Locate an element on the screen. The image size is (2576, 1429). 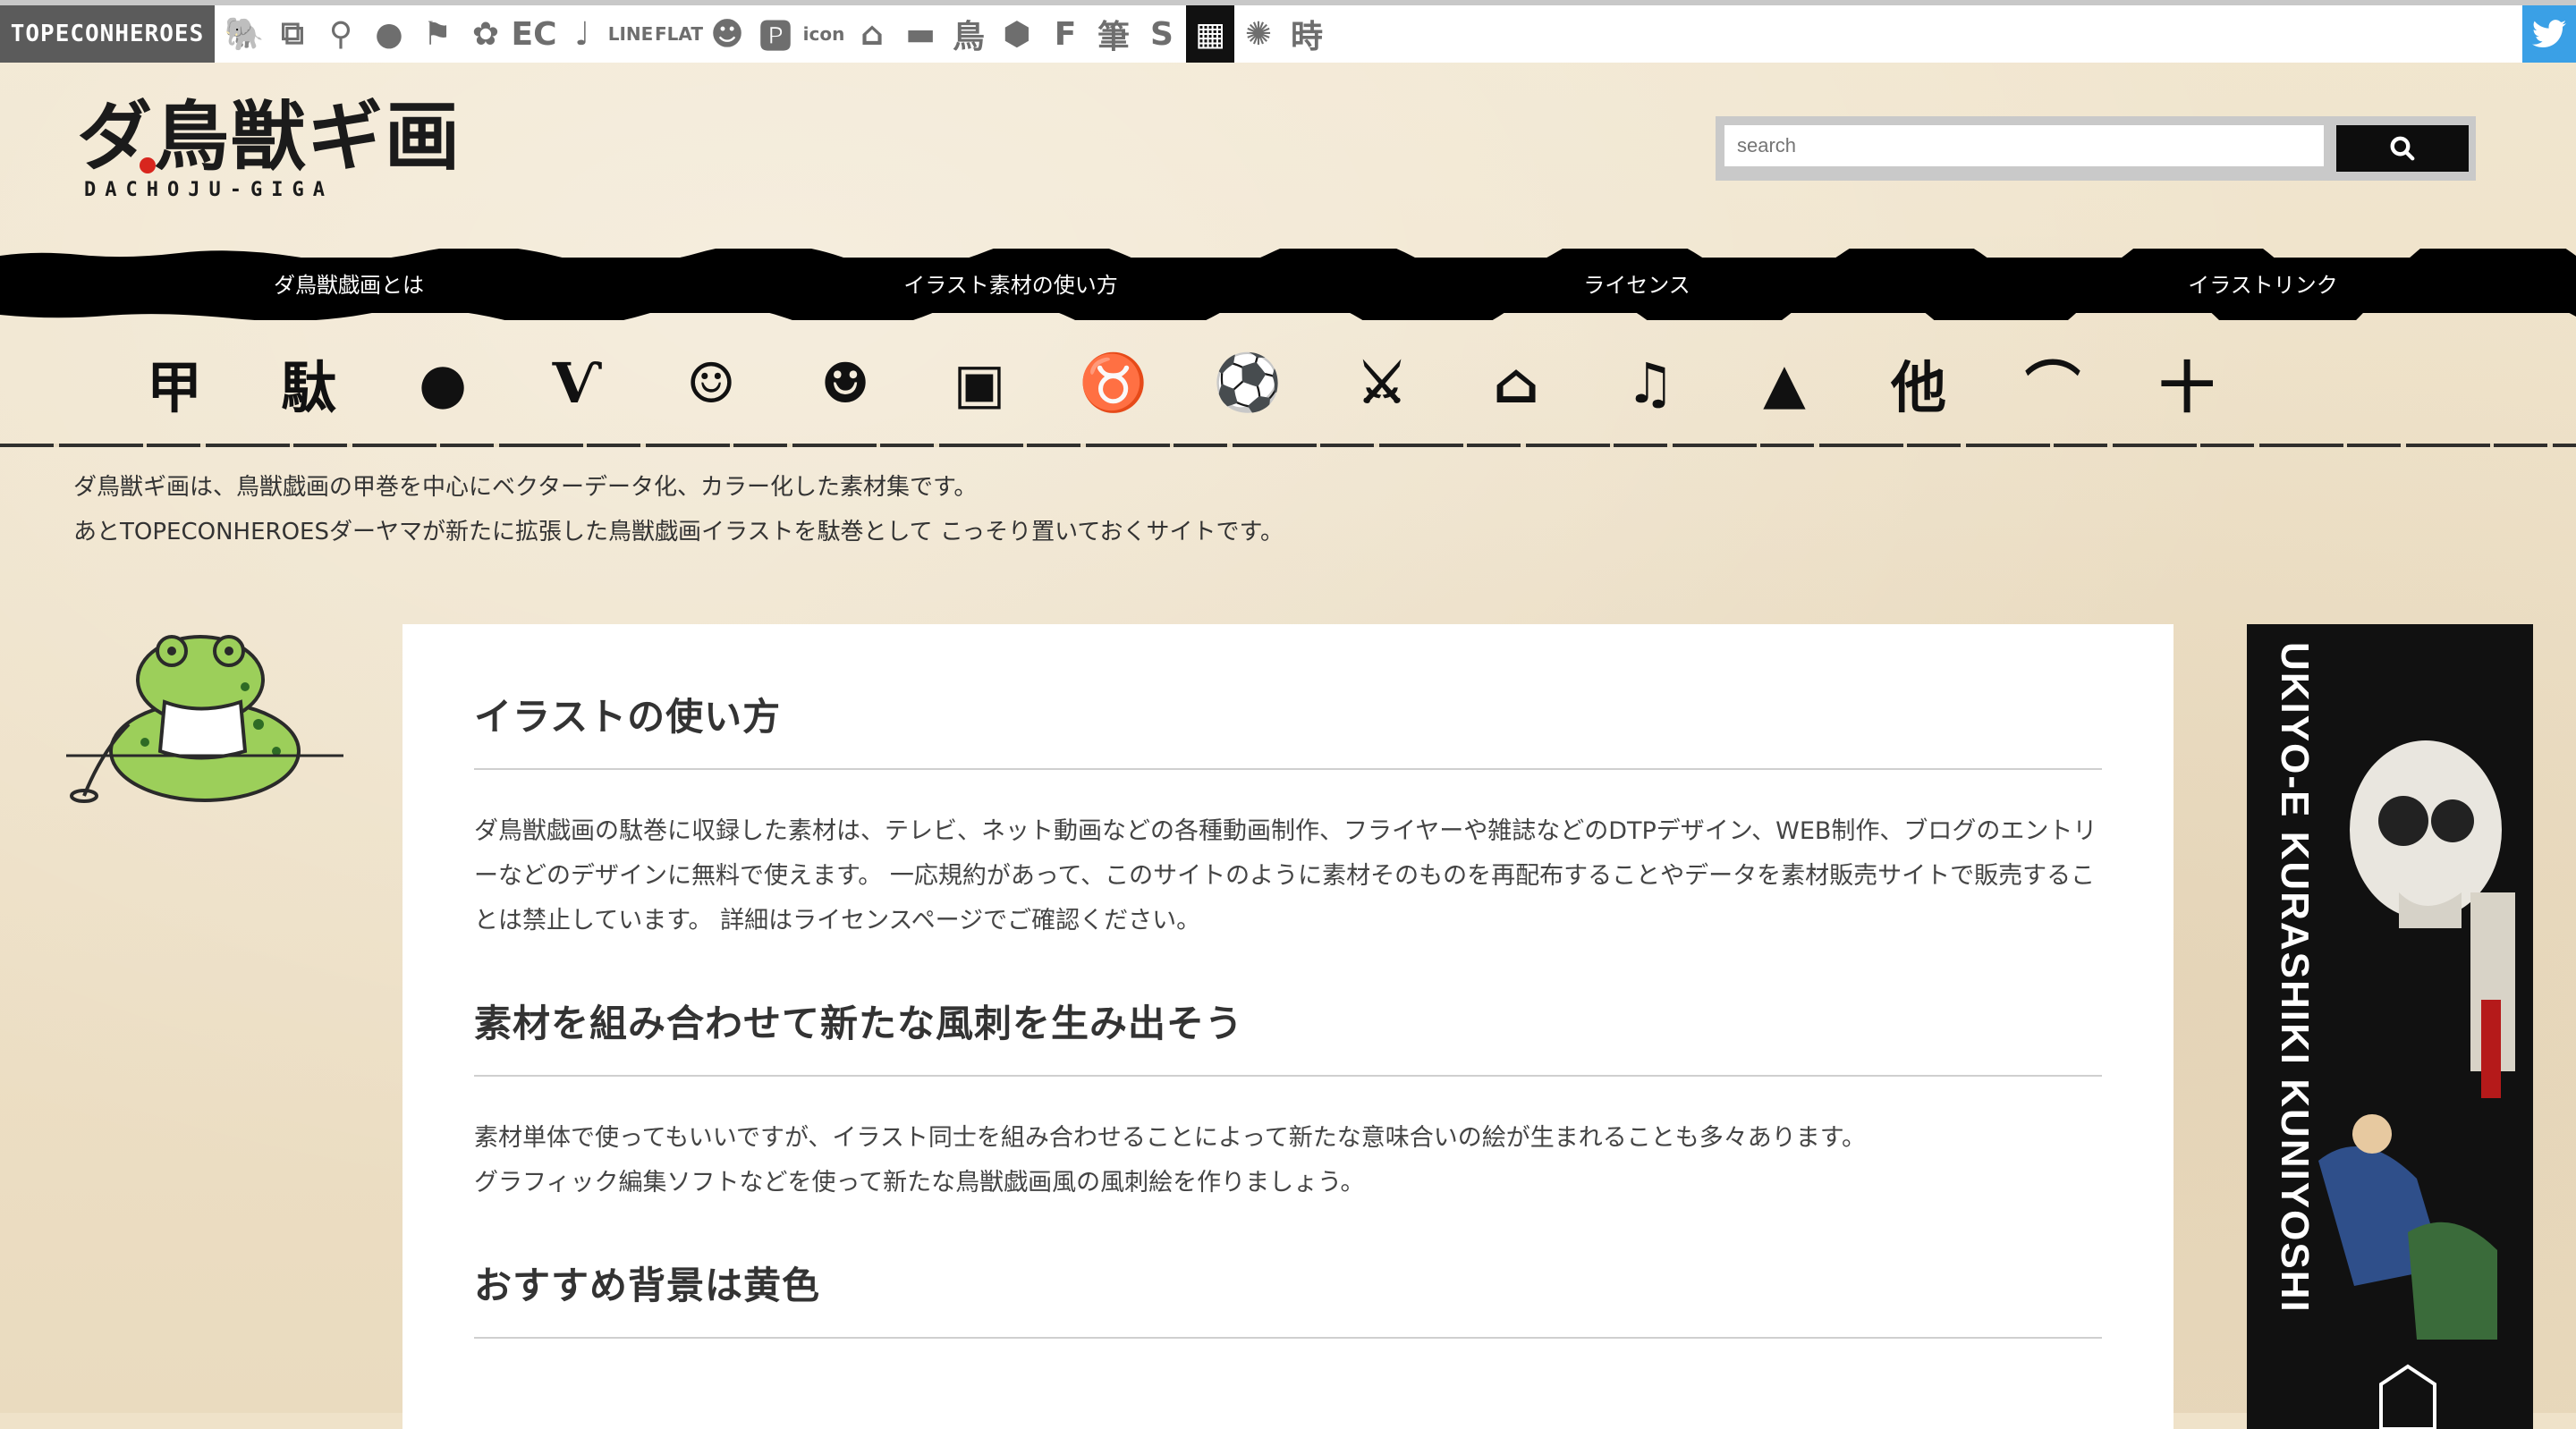
nav-links: イラストリンク is located at coordinates (2263, 285).